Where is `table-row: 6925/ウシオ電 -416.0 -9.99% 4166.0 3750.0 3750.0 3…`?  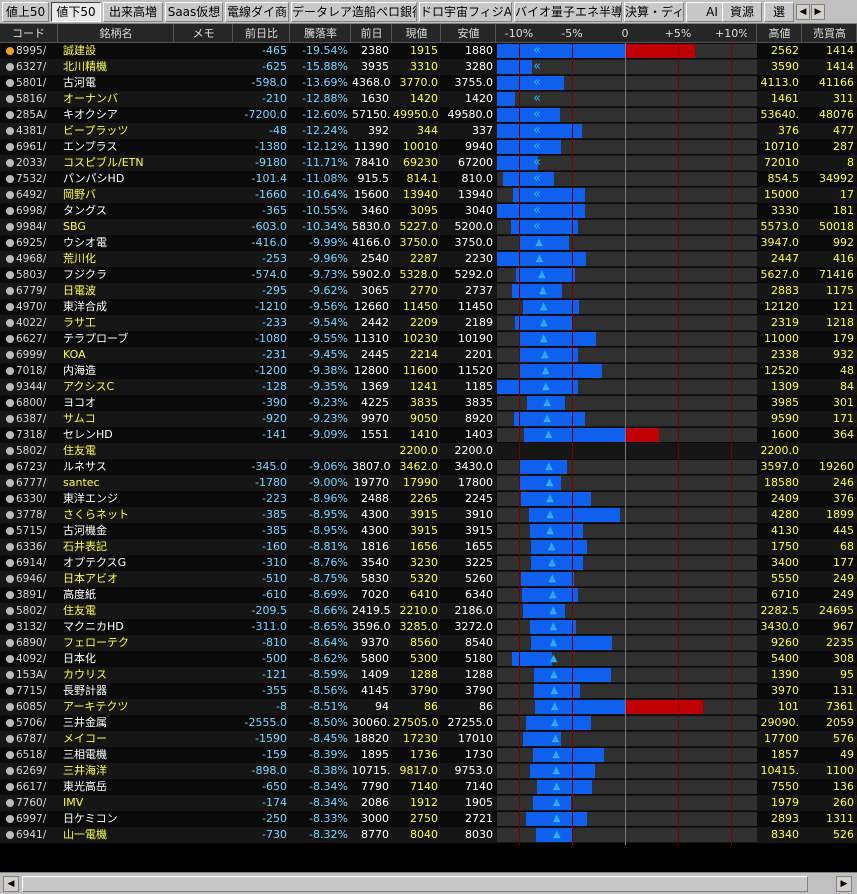
table-row: 6925/ウシオ電 -416.0 -9.99% 4166.0 3750.0 3750.0 3… is located at coordinates (428, 243).